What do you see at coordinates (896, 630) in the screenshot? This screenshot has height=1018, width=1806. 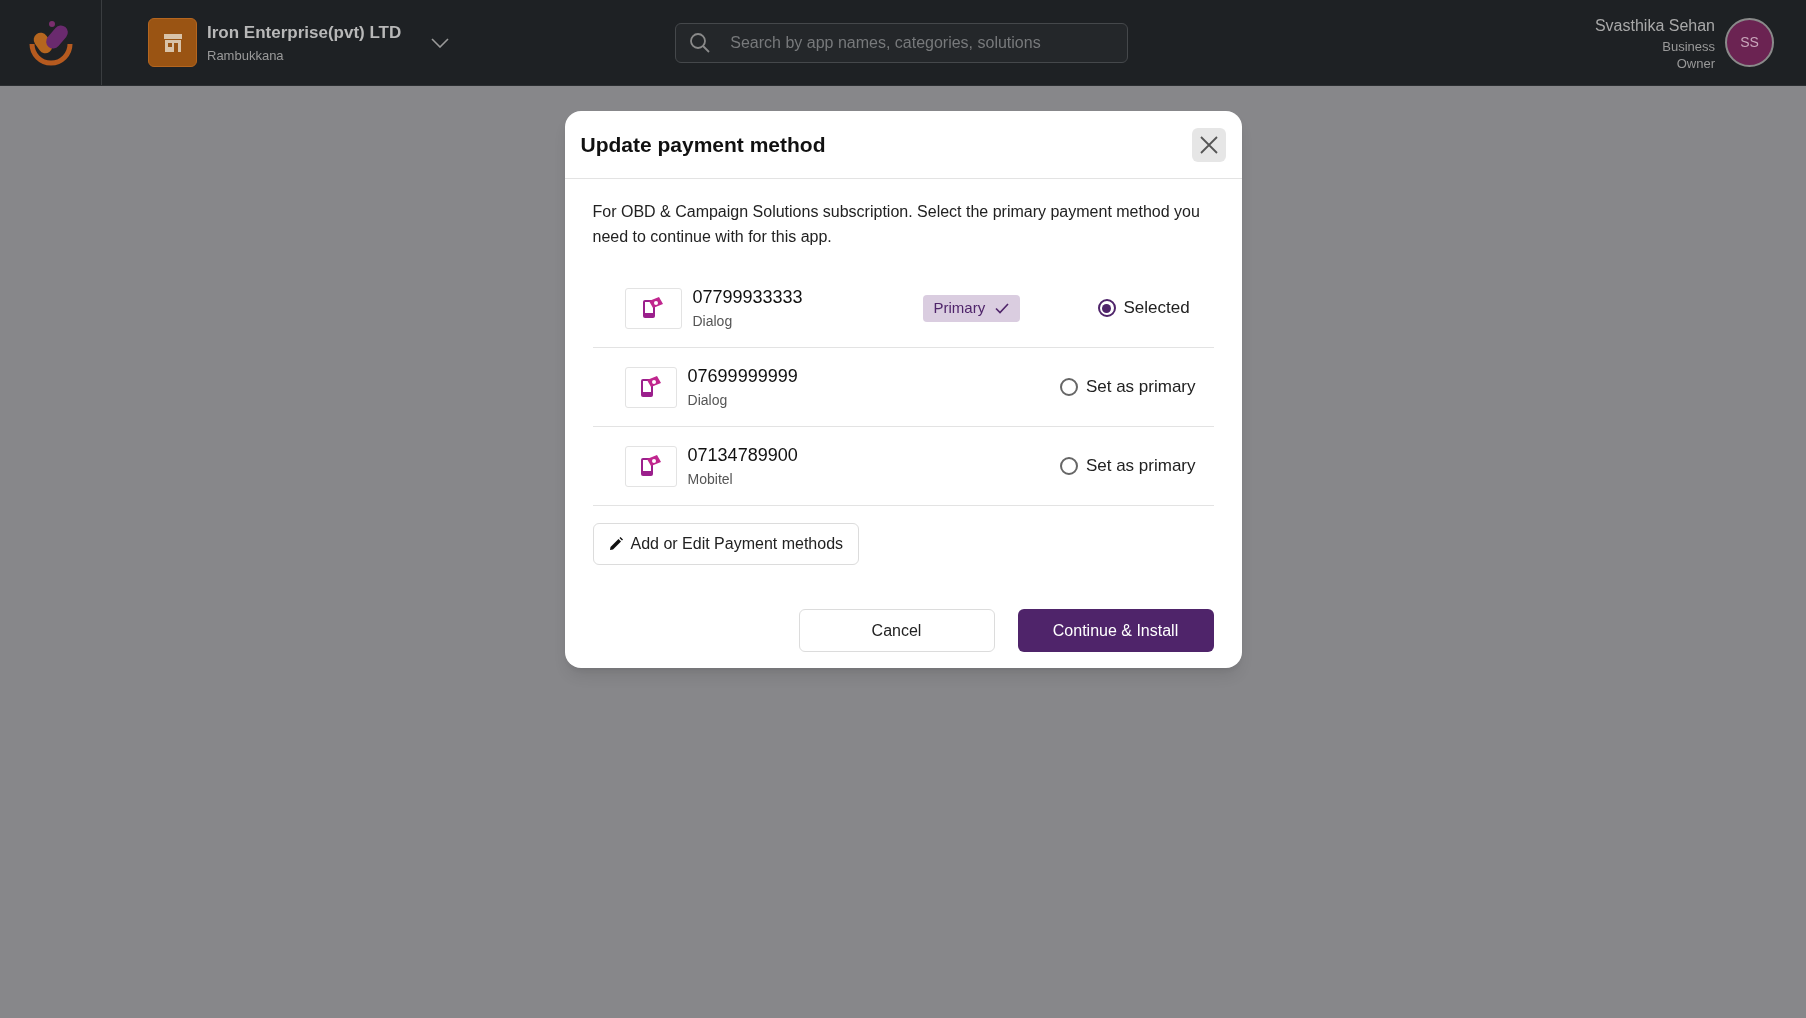 I see `cancel-button: Cancel` at bounding box center [896, 630].